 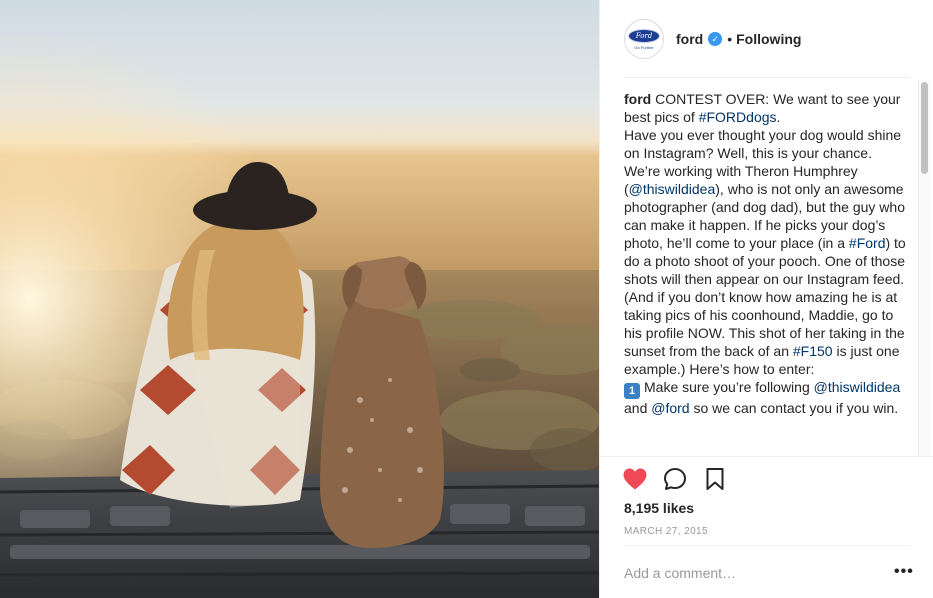 What do you see at coordinates (659, 508) in the screenshot?
I see `likes-count: 8,195 likes` at bounding box center [659, 508].